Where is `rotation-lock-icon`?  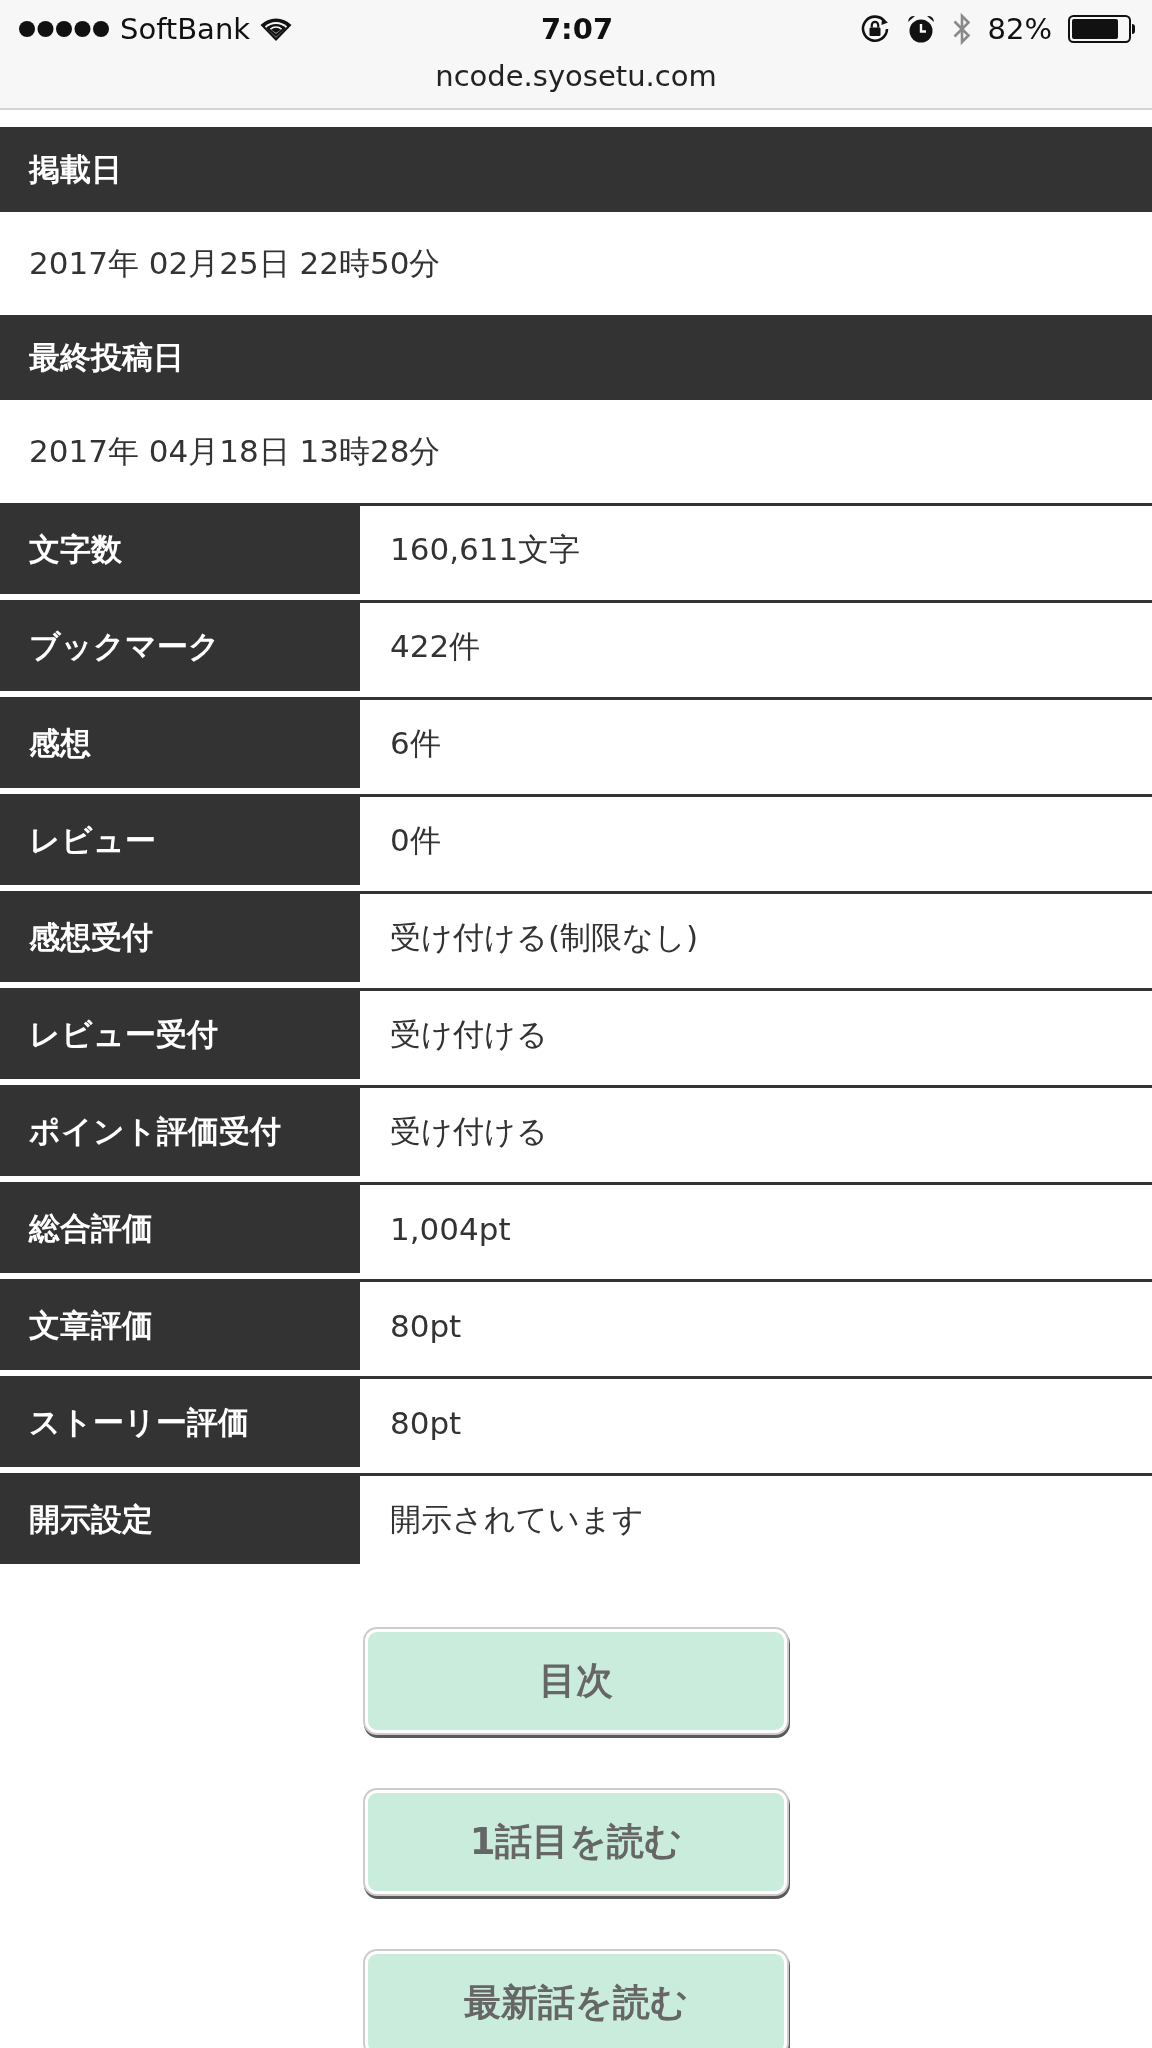
rotation-lock-icon is located at coordinates (874, 29).